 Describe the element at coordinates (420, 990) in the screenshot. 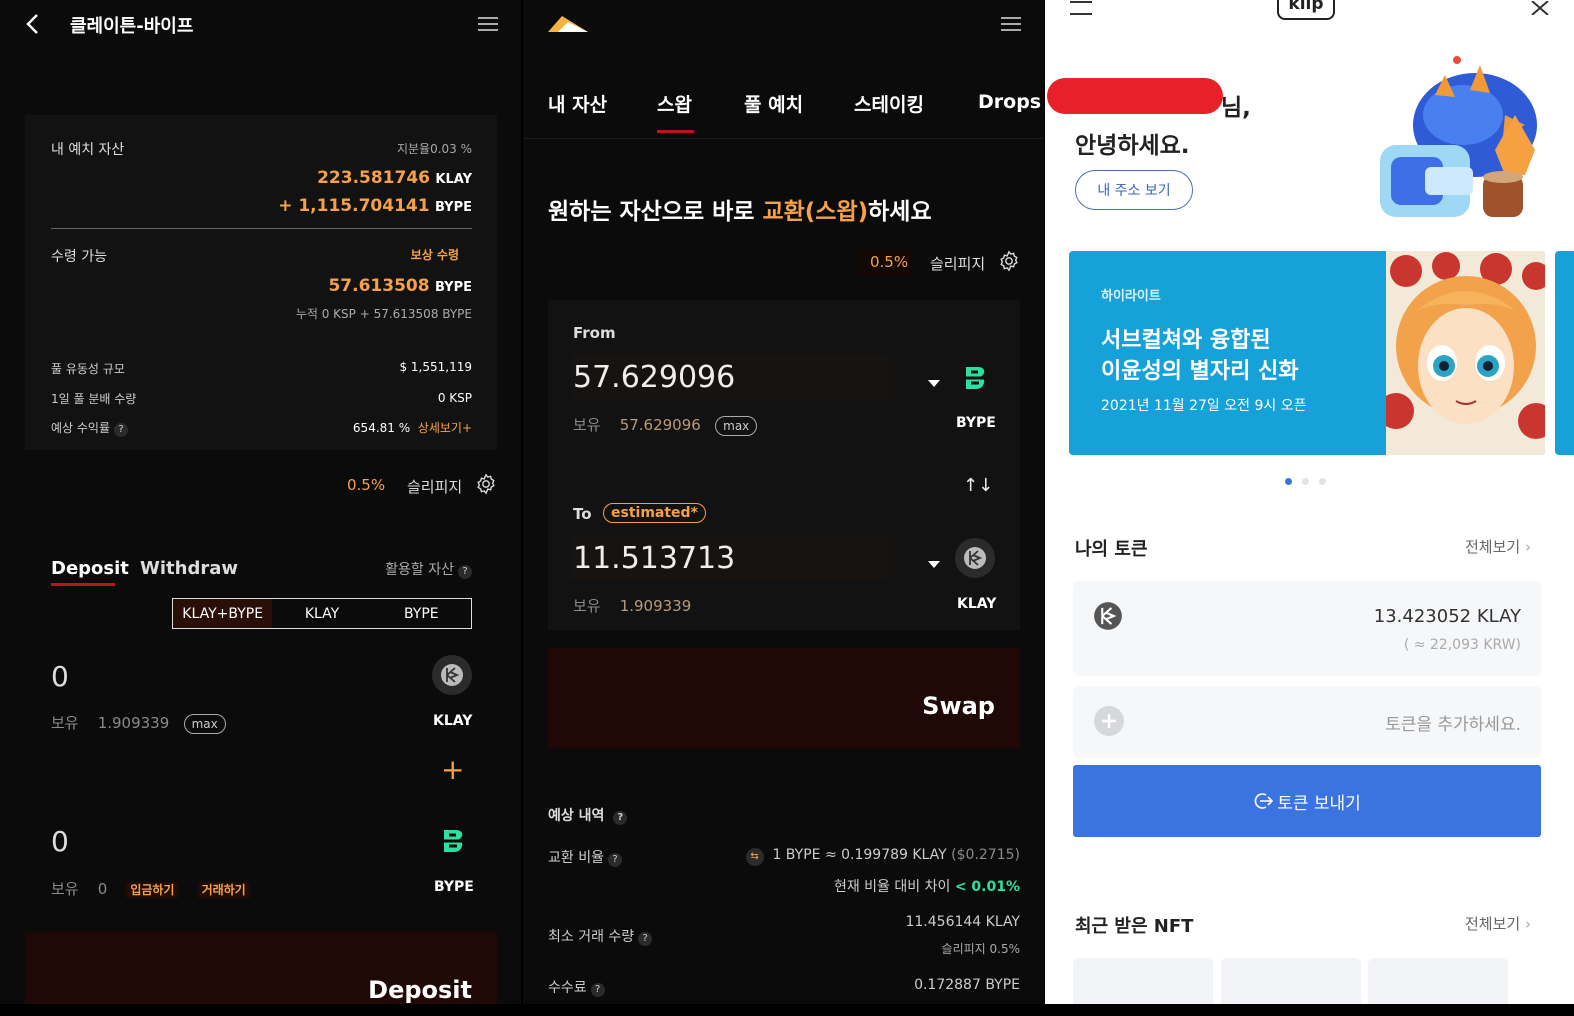

I see `deposit-button-label: Deposit` at that location.